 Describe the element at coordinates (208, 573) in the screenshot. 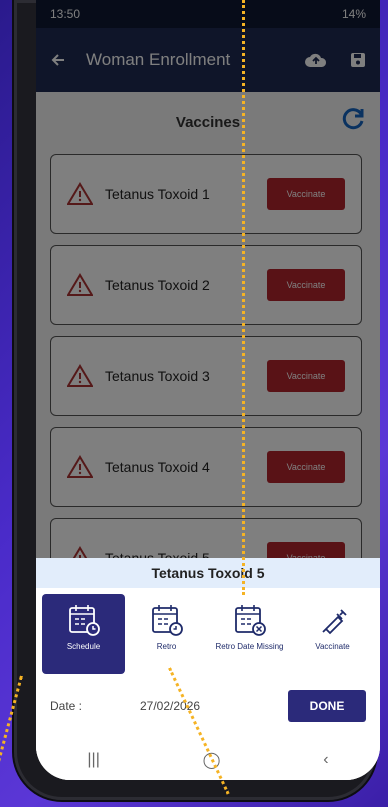

I see `sheet-title: Tetanus Toxoid 5` at that location.